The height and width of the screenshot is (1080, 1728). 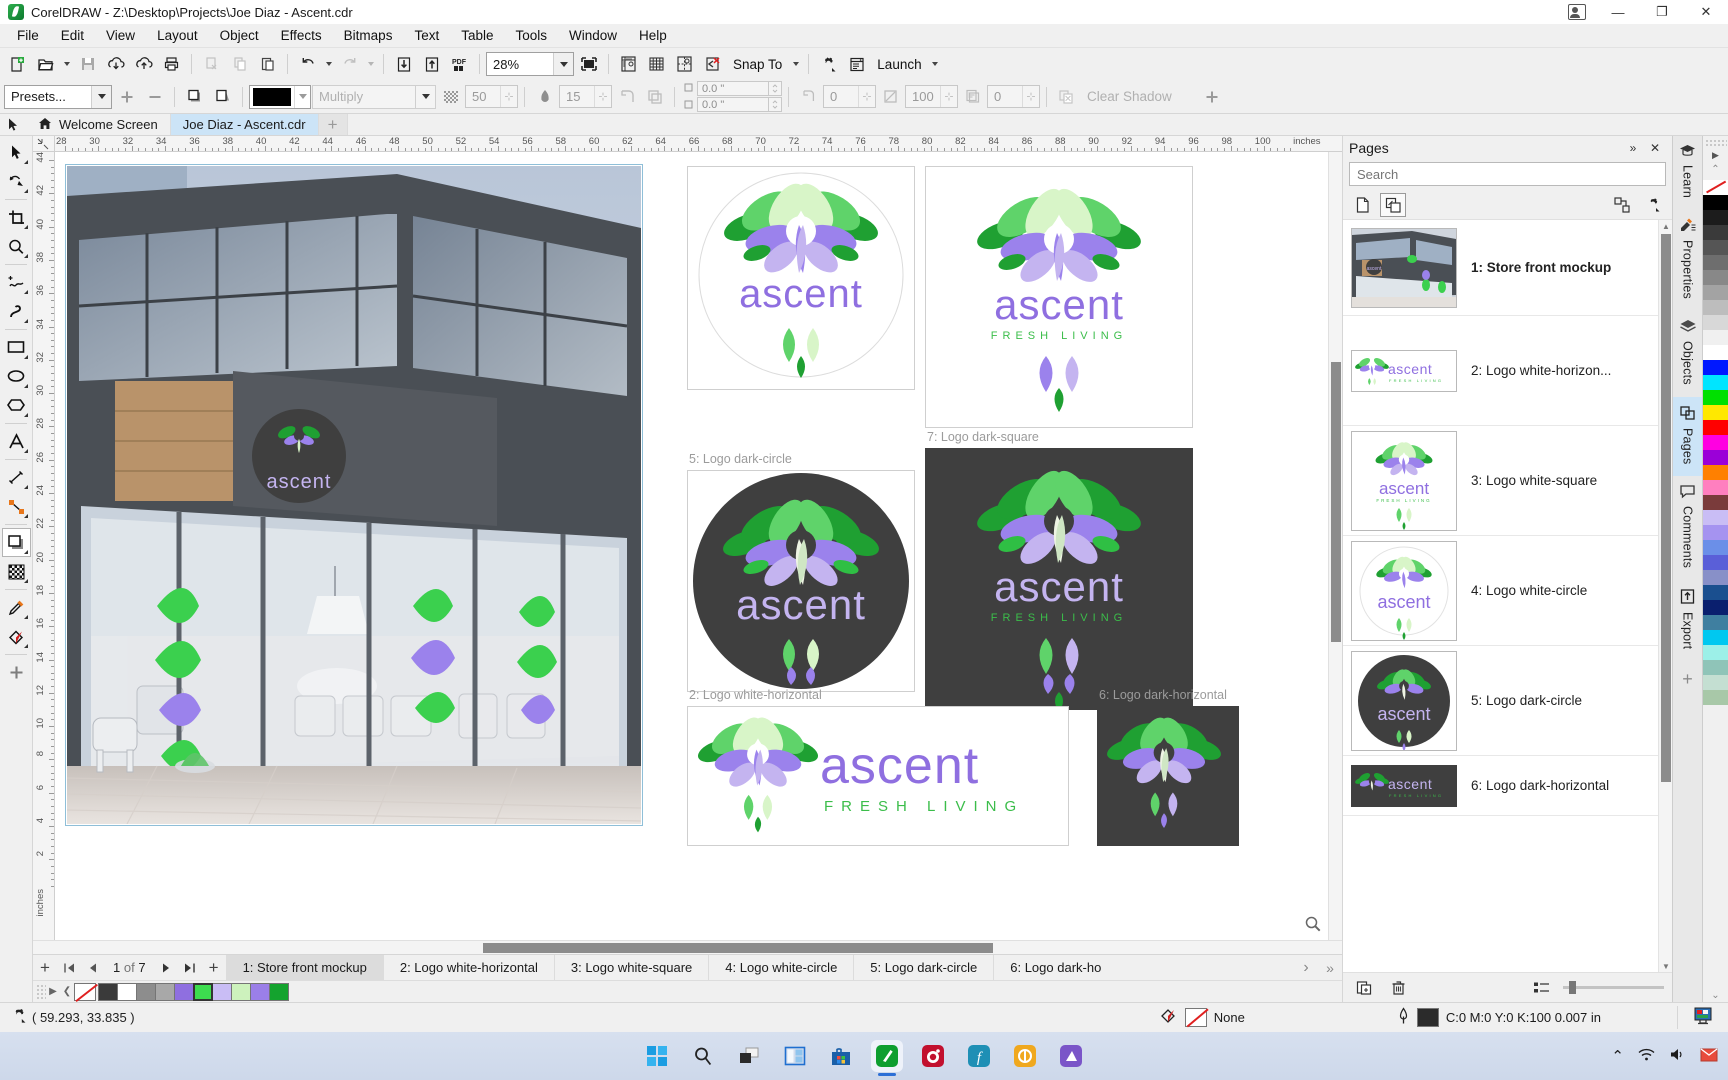 I want to click on shadow-offset-x-spinner, so click(x=775, y=88).